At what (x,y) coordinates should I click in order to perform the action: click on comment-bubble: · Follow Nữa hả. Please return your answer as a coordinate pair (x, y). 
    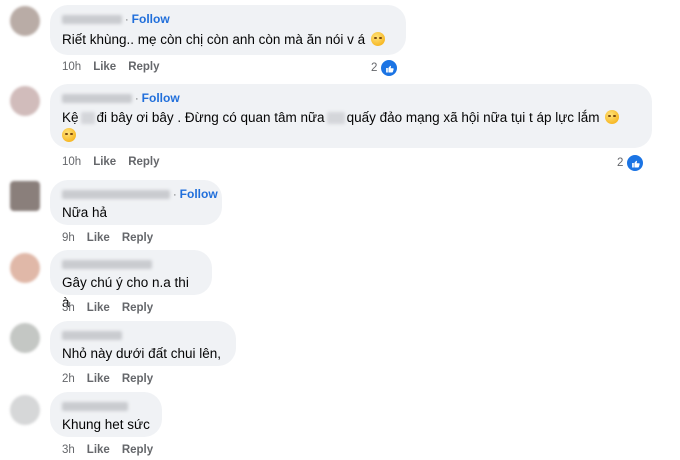
    Looking at the image, I should click on (136, 202).